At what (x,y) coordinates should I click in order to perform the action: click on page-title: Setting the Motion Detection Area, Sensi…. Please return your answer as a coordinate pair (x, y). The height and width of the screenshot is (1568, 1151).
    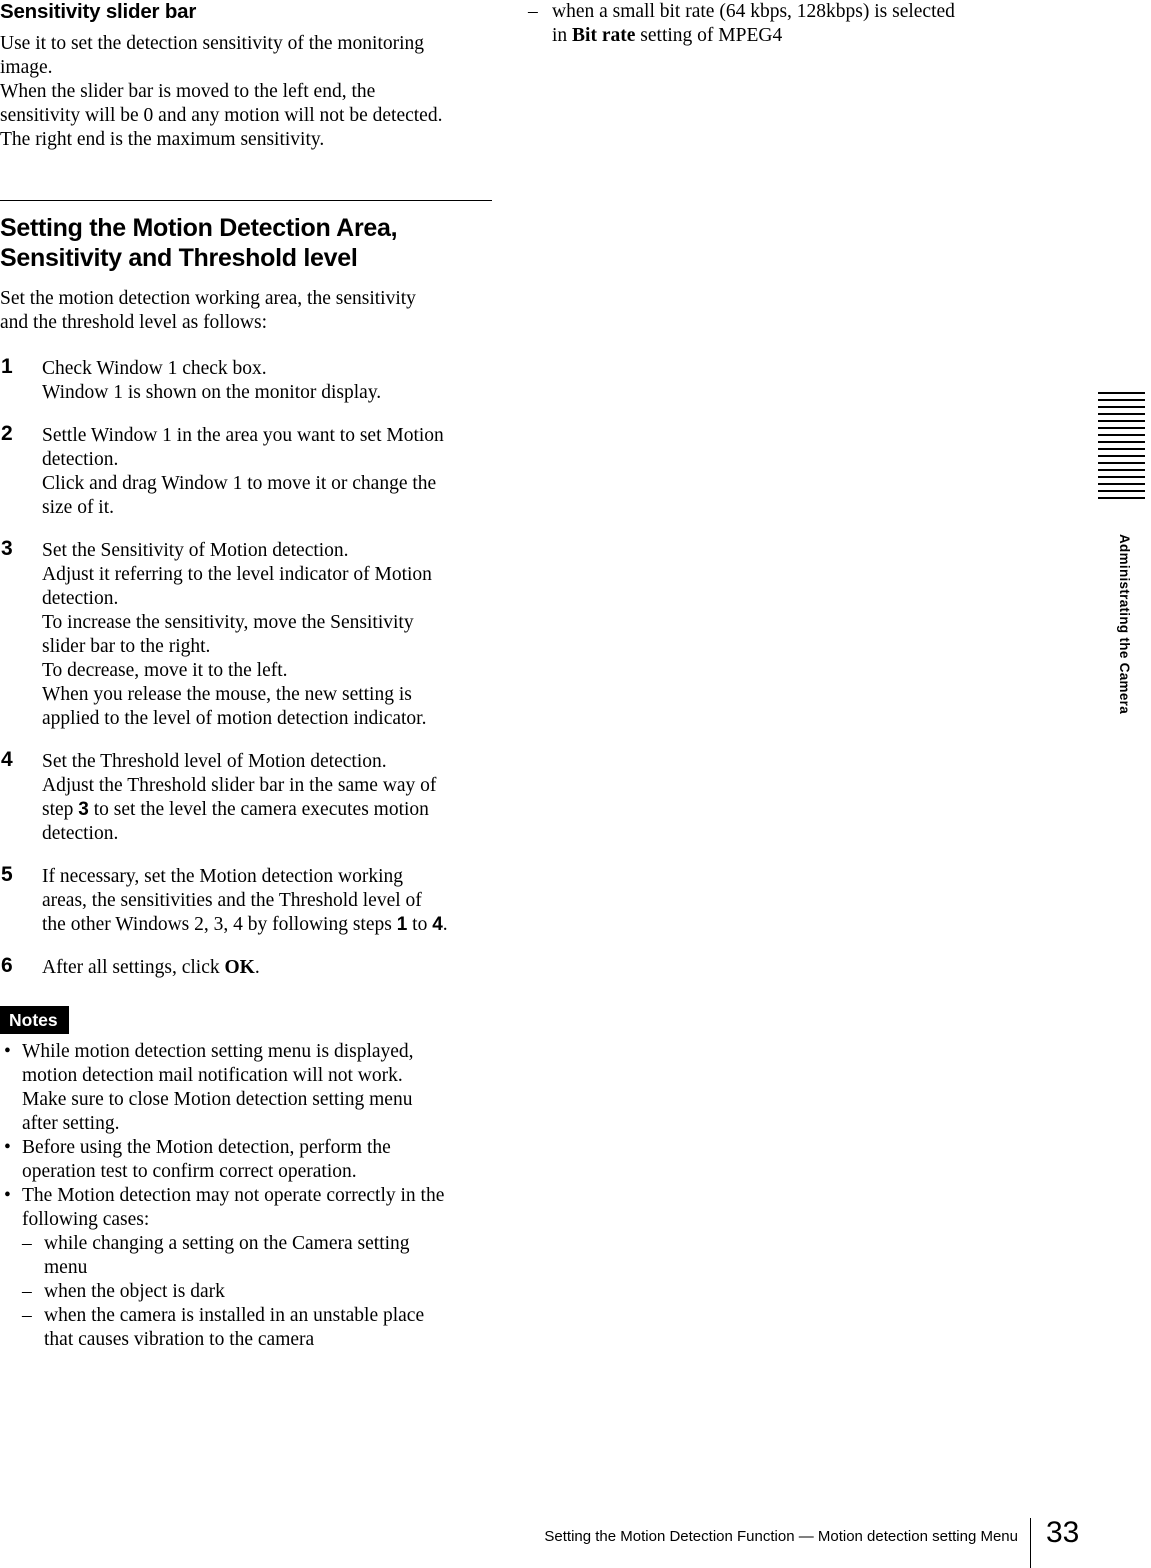
    Looking at the image, I should click on (246, 243).